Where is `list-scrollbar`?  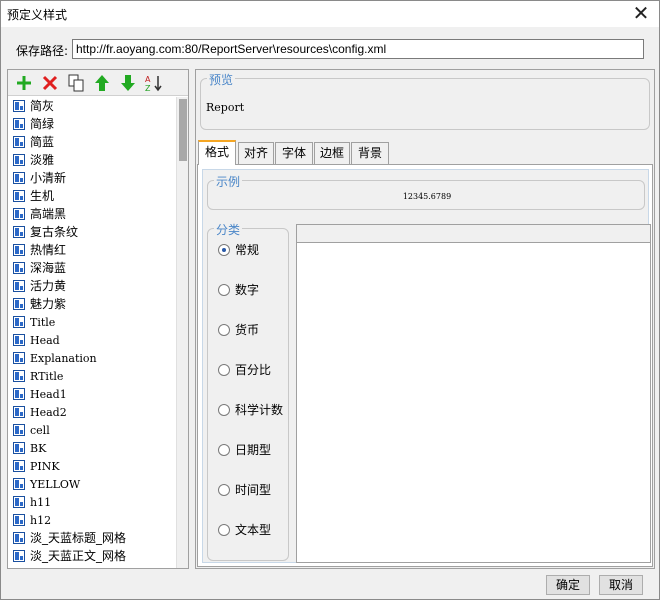 list-scrollbar is located at coordinates (182, 332).